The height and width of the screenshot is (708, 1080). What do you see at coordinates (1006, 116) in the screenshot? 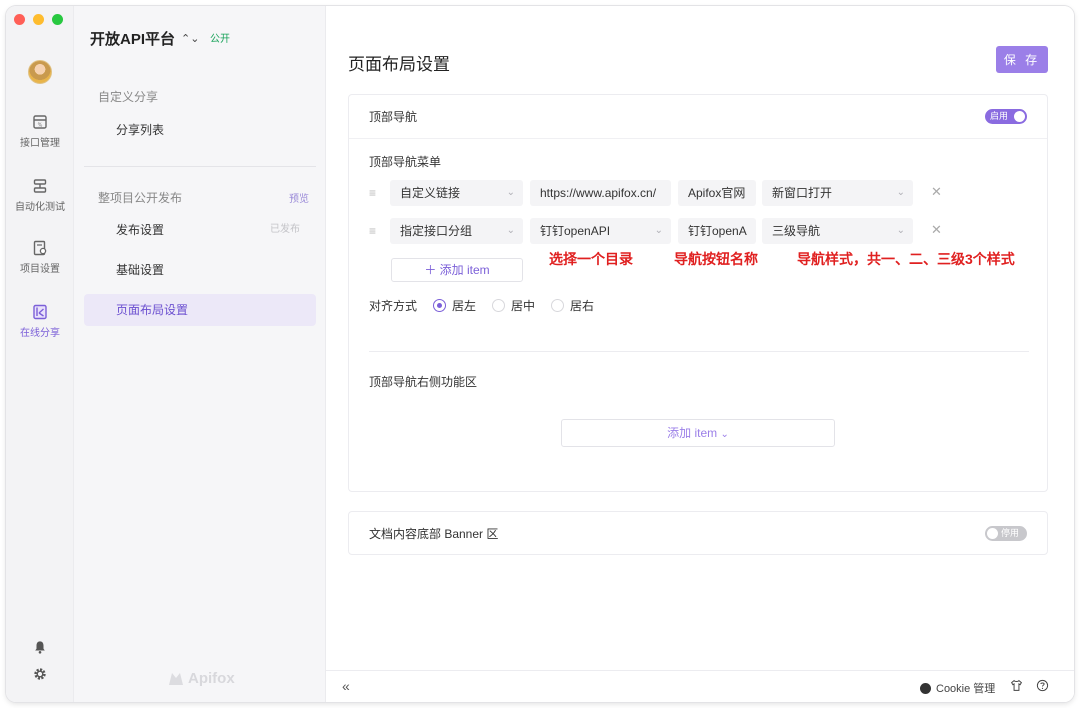
I see `top-nav-toggle: 启用` at bounding box center [1006, 116].